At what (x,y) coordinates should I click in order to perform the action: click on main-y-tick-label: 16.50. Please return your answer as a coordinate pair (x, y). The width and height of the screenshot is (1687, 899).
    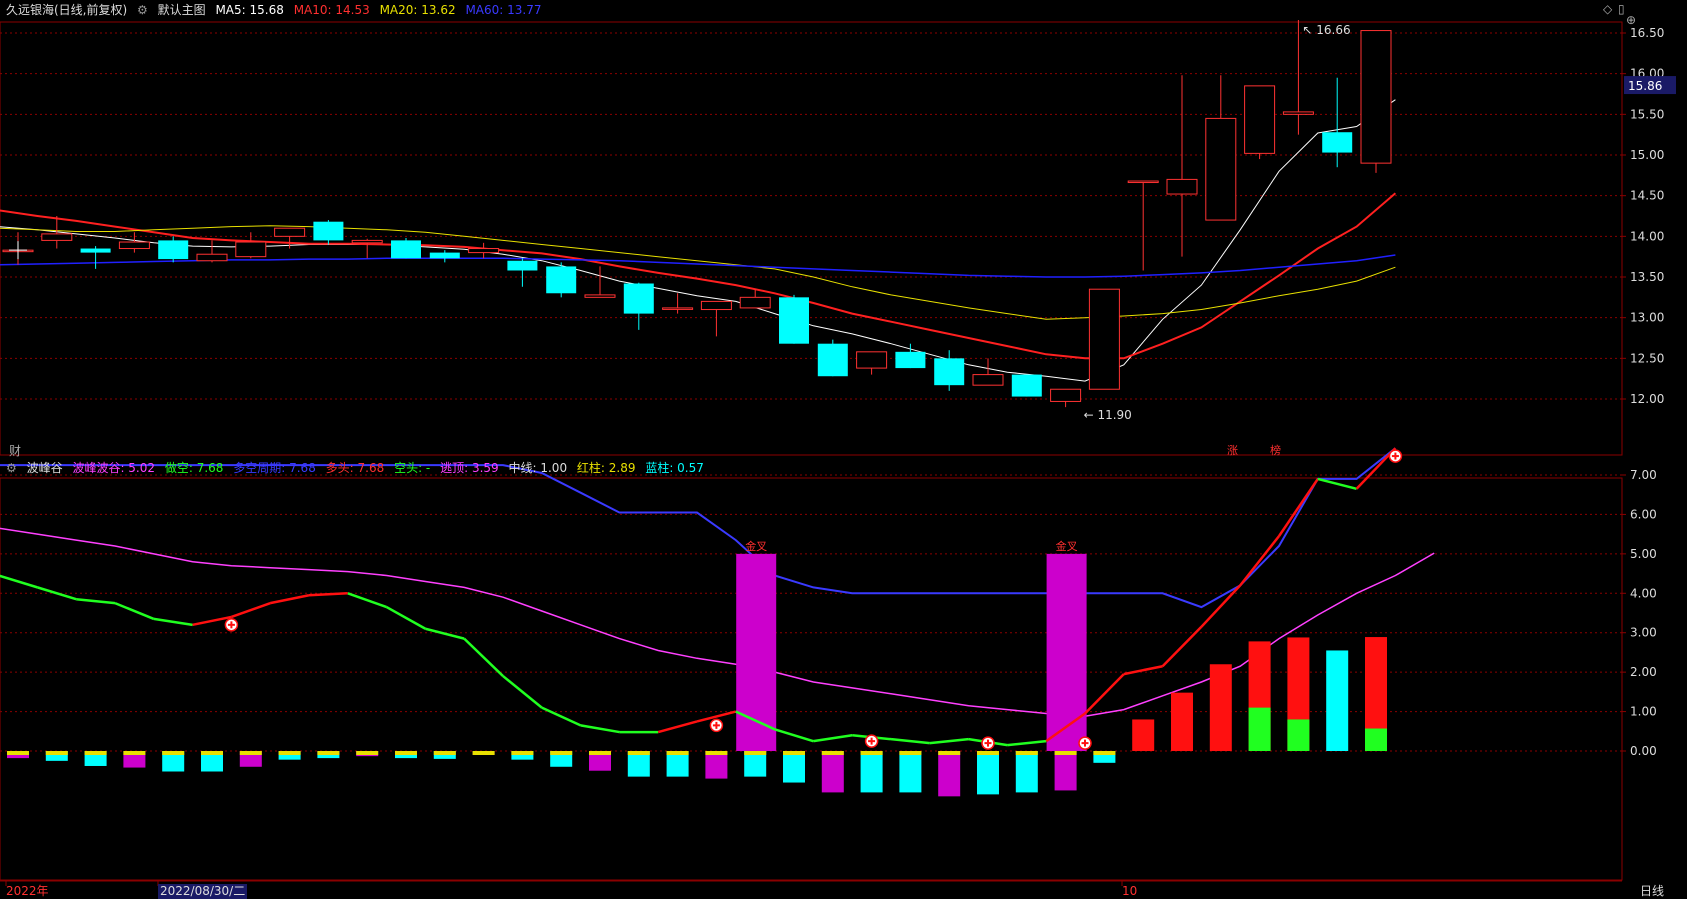
    Looking at the image, I should click on (1647, 33).